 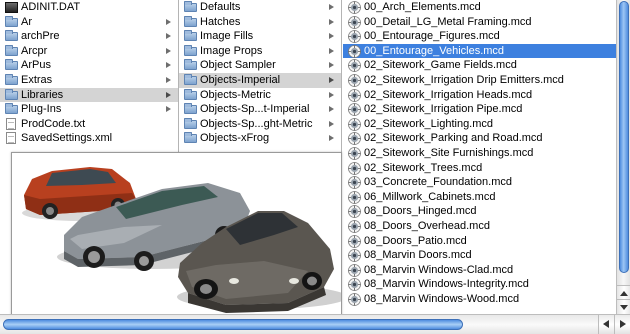 I want to click on vertical-scroll-thumb, so click(x=624, y=137).